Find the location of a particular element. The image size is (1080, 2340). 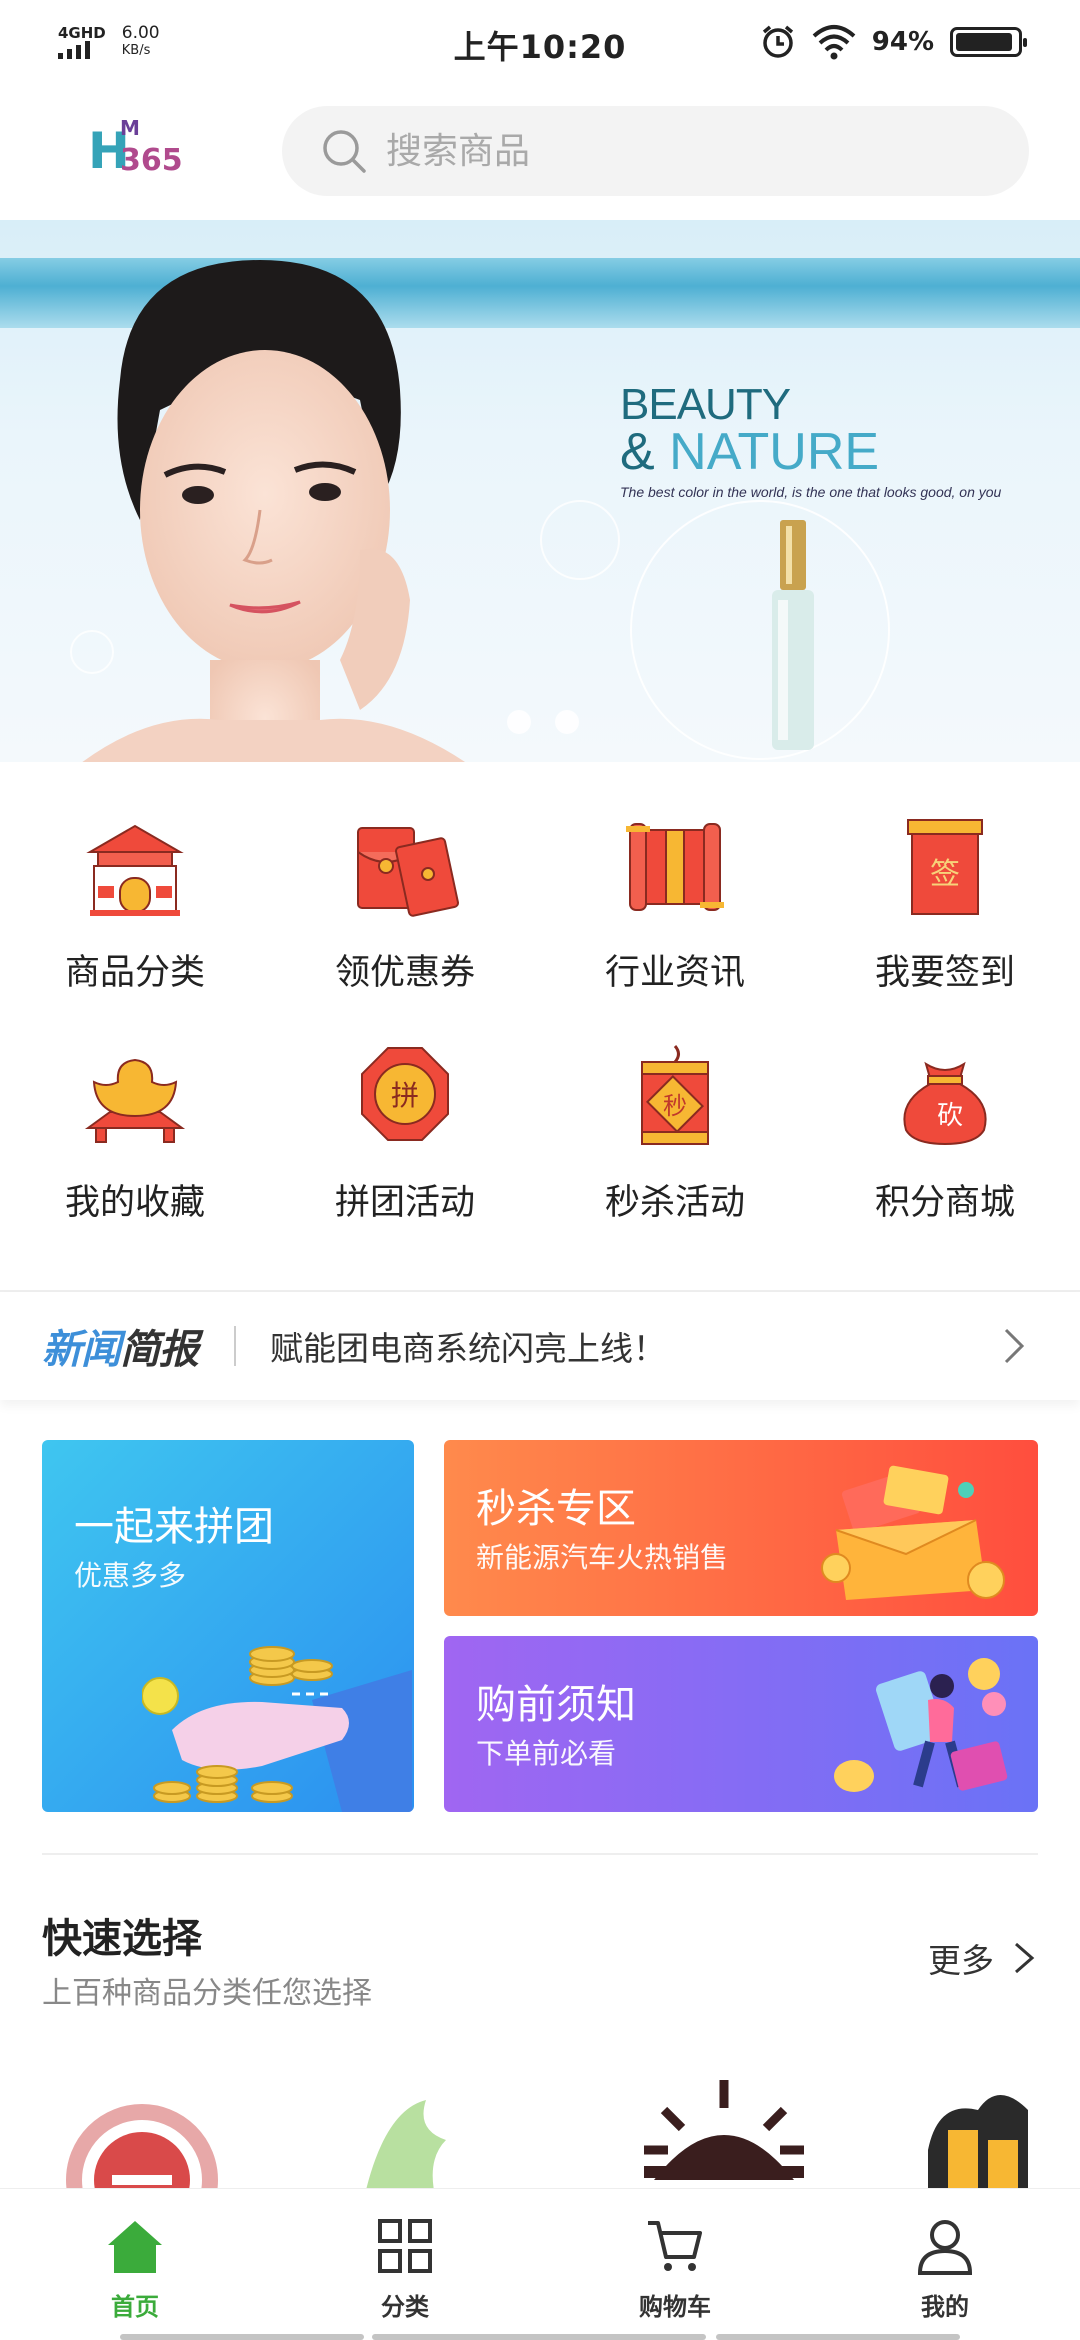

banner-ampersand: & is located at coordinates (637, 452).